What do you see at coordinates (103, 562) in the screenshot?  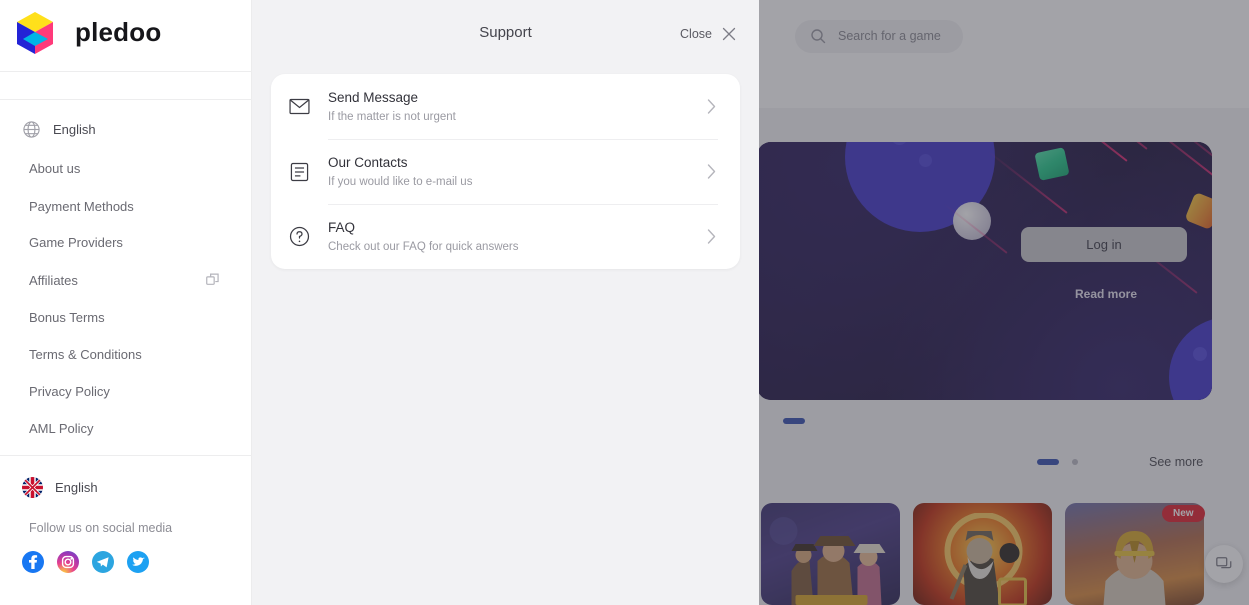 I see `telegram-icon` at bounding box center [103, 562].